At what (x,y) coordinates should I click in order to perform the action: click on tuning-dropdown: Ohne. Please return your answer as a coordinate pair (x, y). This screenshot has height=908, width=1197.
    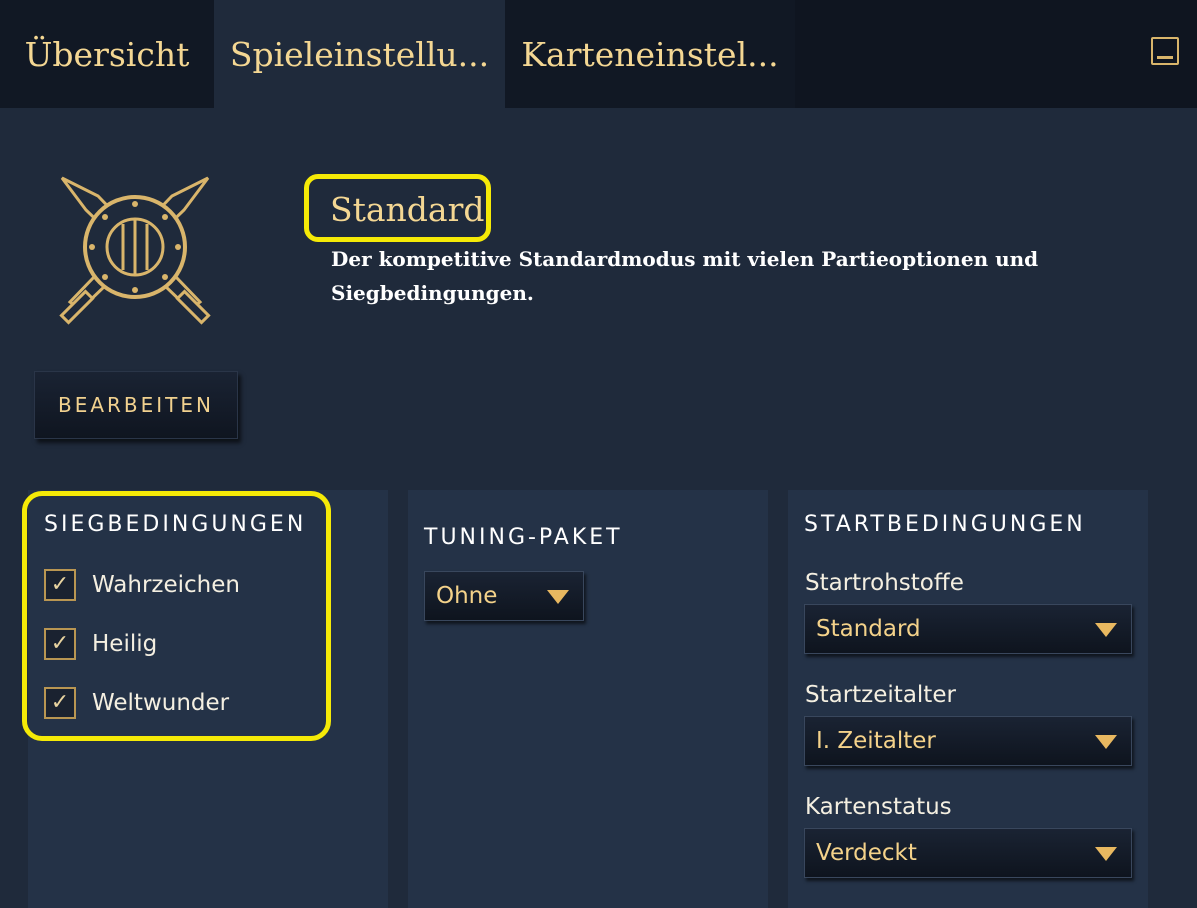
    Looking at the image, I should click on (504, 596).